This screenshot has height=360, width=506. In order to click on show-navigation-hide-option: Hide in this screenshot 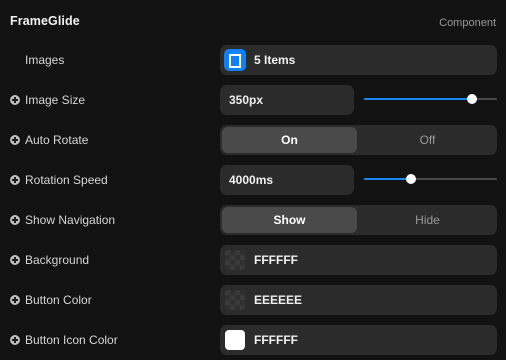, I will do `click(427, 220)`.